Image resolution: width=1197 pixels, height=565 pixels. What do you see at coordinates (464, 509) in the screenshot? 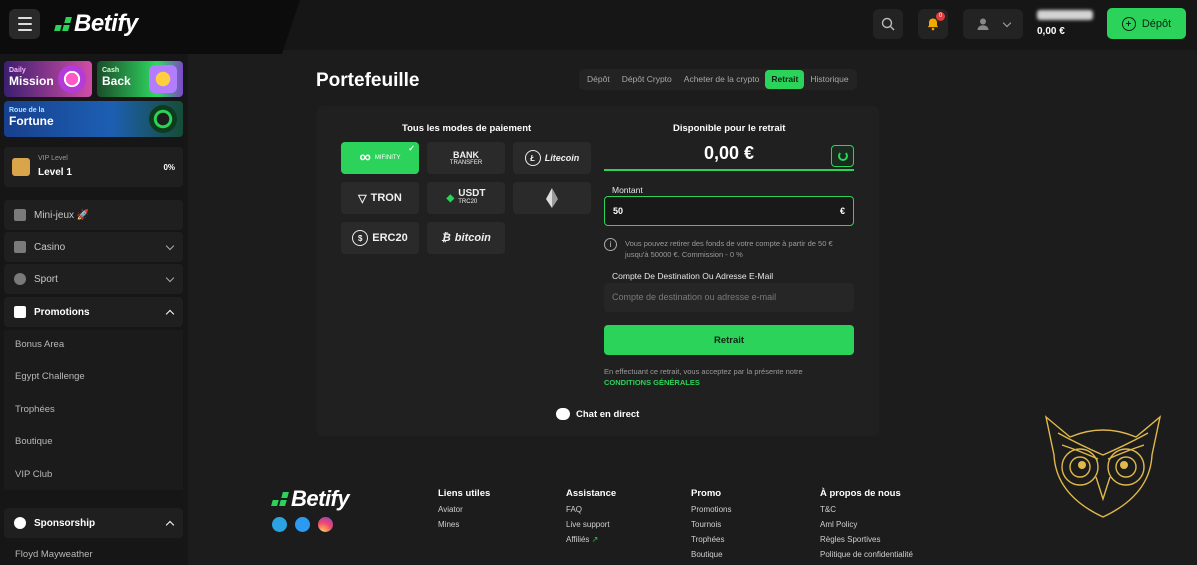
I see `footer-link: Aviator` at bounding box center [464, 509].